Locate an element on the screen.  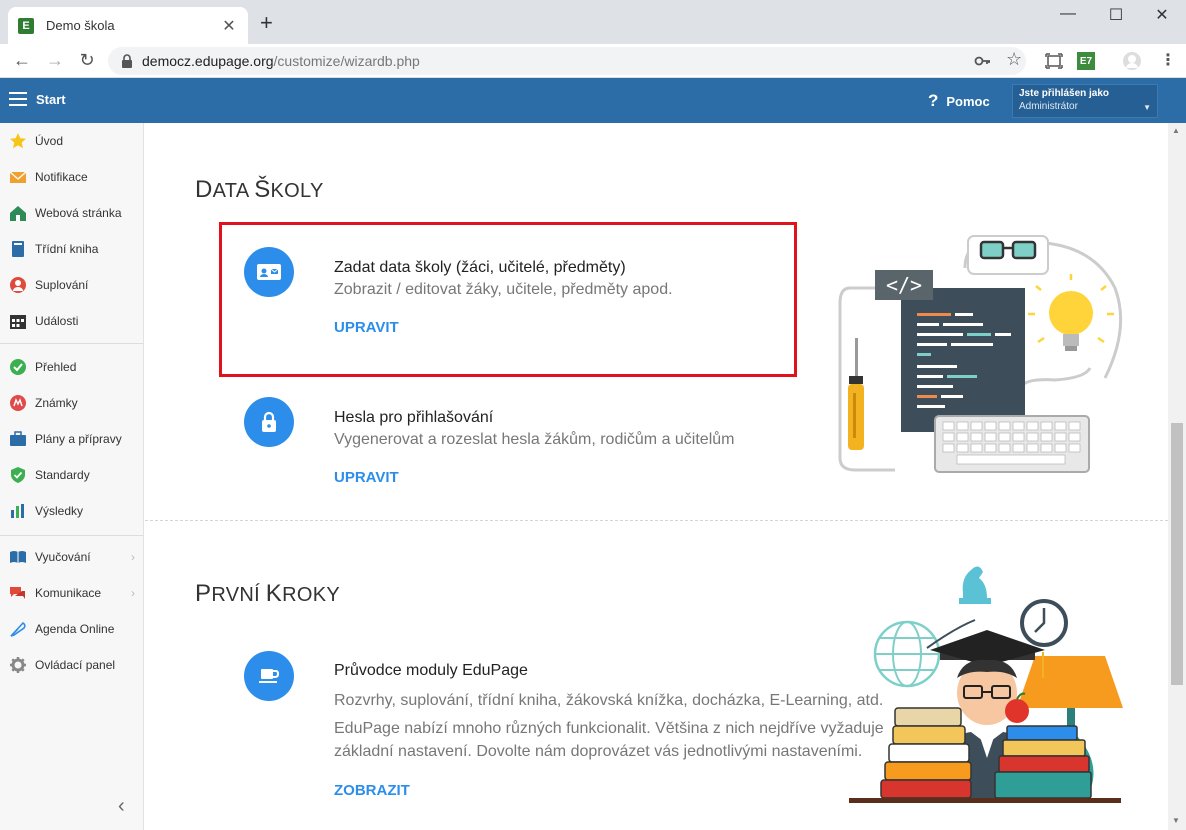
gear-icon is located at coordinates (18, 665).